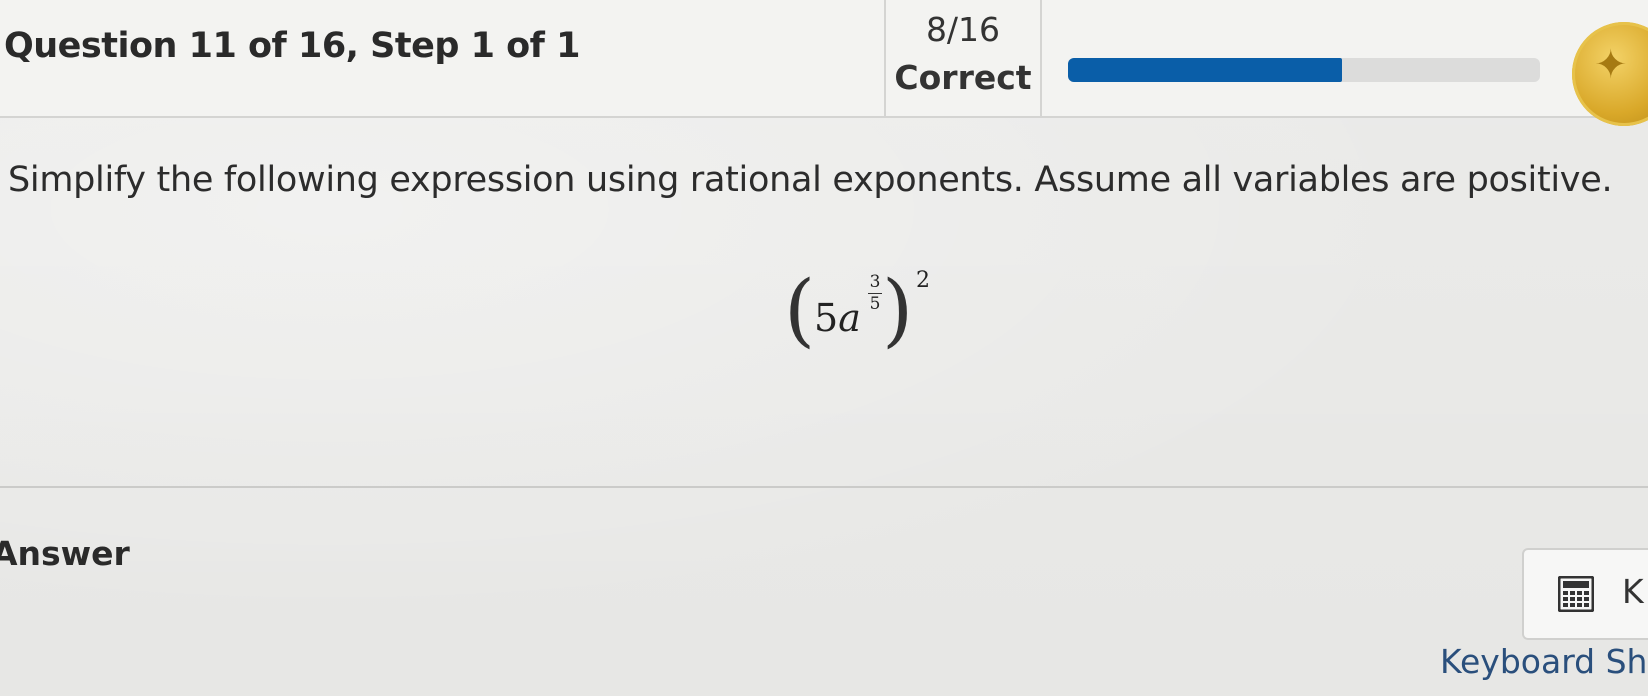 This screenshot has width=1648, height=696. I want to click on inner-exponent-numerator: 3, so click(875, 282).